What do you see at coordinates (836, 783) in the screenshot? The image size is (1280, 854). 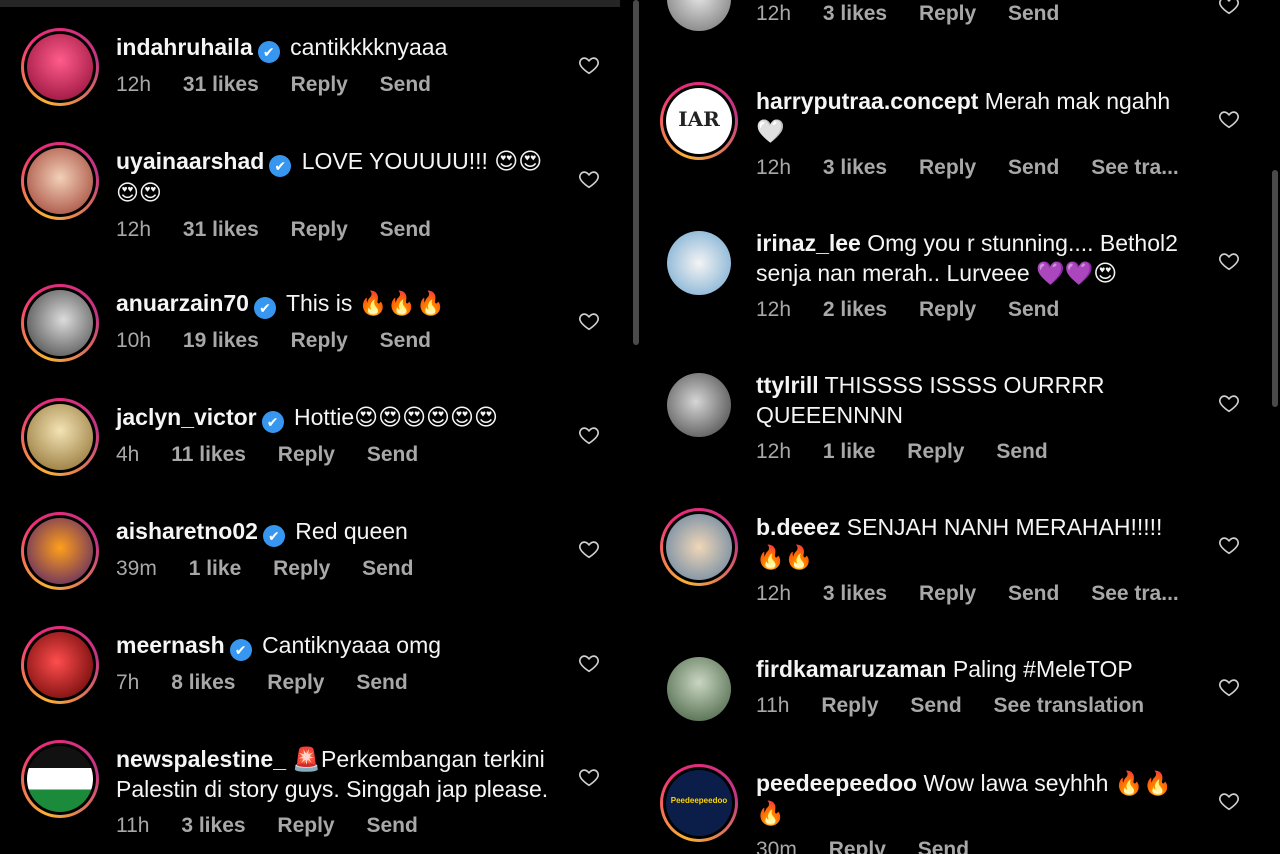 I see `comment-username: peedeepeedoo` at bounding box center [836, 783].